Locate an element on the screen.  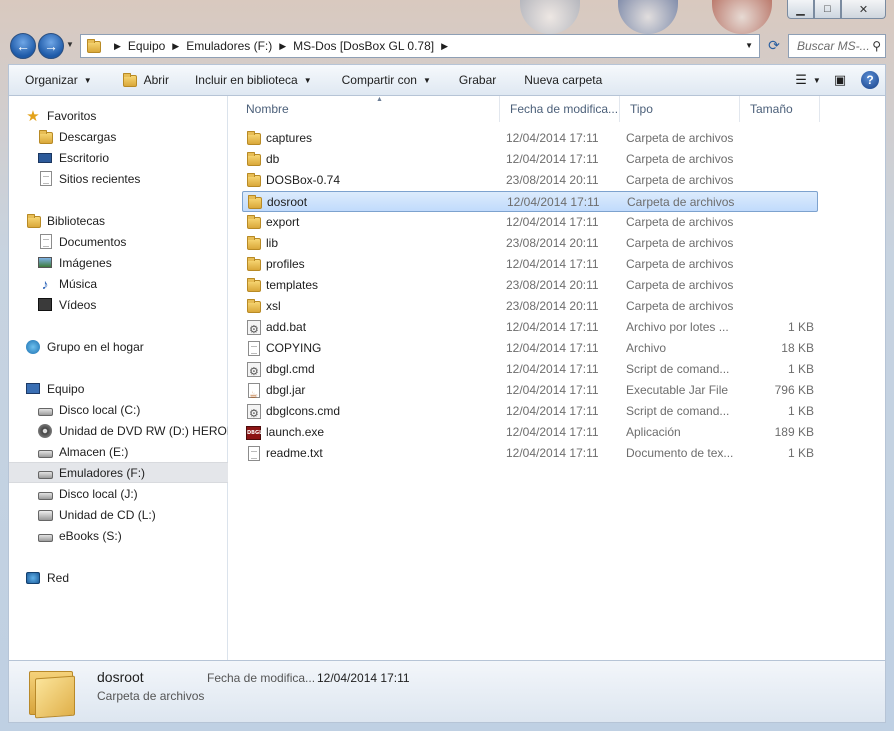
maximize-button: □ is located at coordinates (827, 9).